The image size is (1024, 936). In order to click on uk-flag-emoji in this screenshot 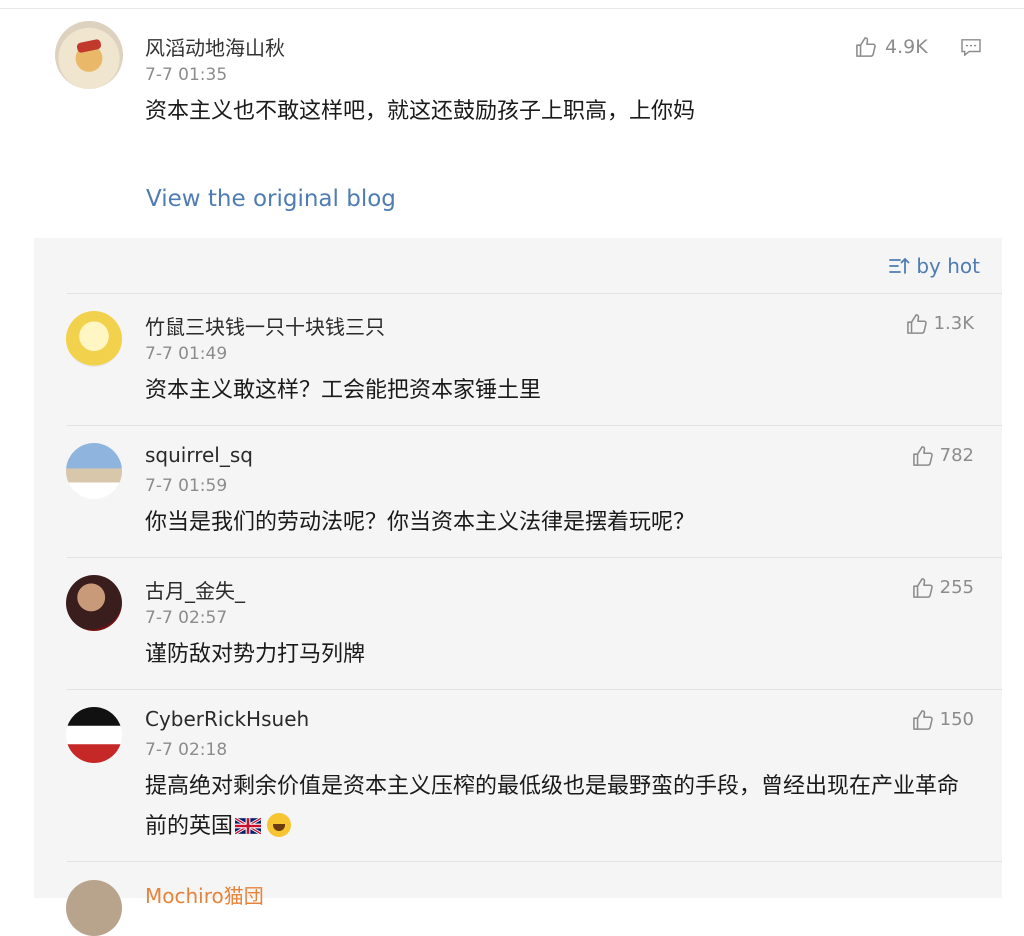, I will do `click(248, 826)`.